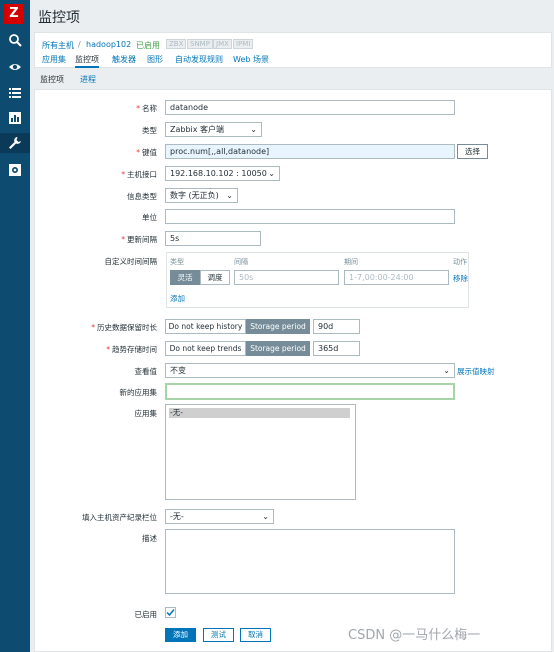 This screenshot has height=652, width=554. Describe the element at coordinates (177, 298) in the screenshot. I see `add-interval-link: 添加` at that location.